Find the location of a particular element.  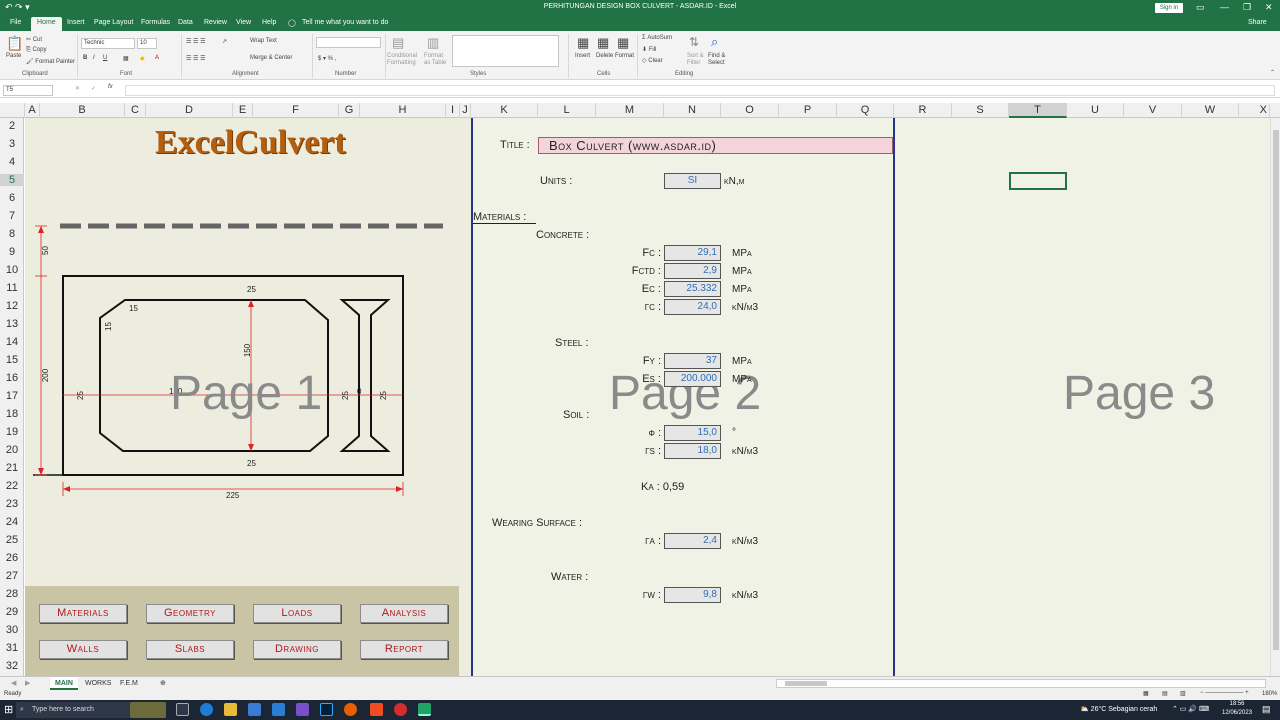

minimize-icon: — is located at coordinates (1224, 7).